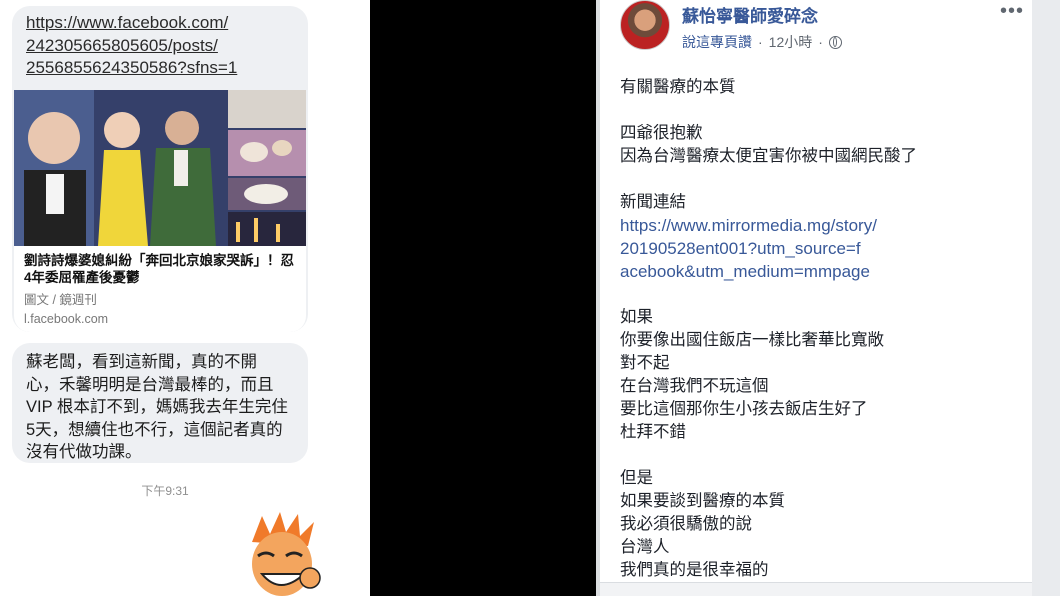 The image size is (1060, 596). What do you see at coordinates (694, 570) in the screenshot?
I see `post-text-line: 我們真的是很幸福的` at bounding box center [694, 570].